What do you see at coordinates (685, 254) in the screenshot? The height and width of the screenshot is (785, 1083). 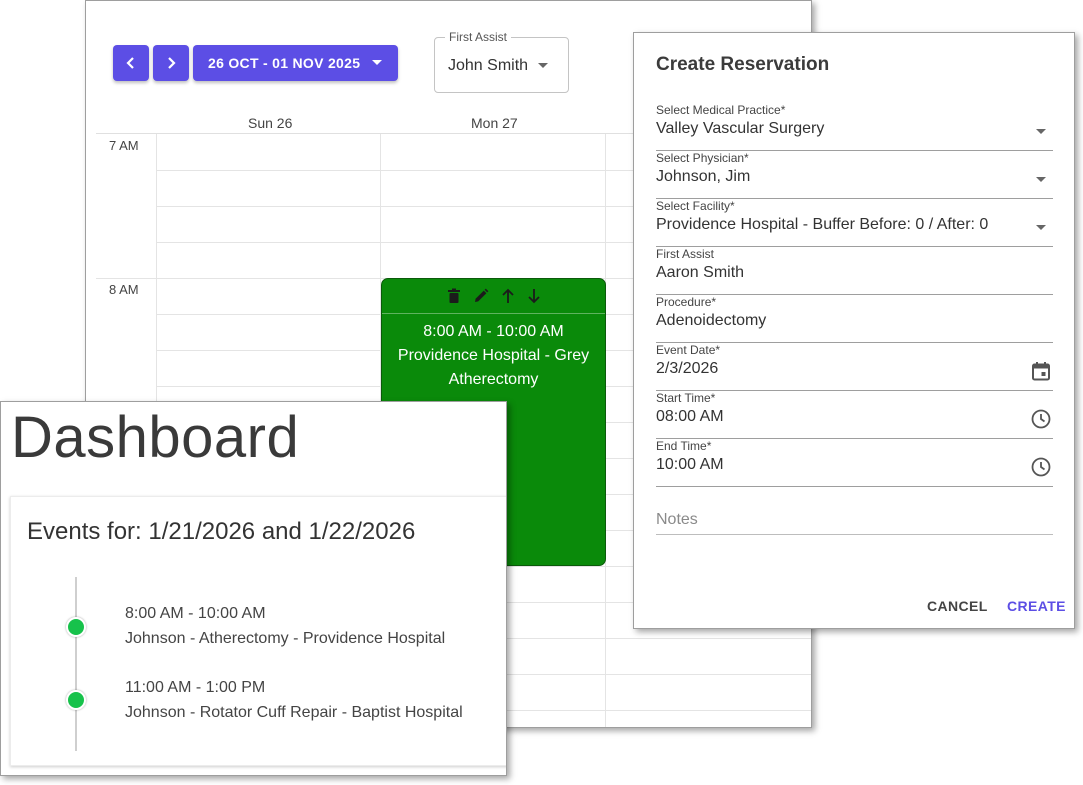 I see `first-assist-label: First Assist` at bounding box center [685, 254].